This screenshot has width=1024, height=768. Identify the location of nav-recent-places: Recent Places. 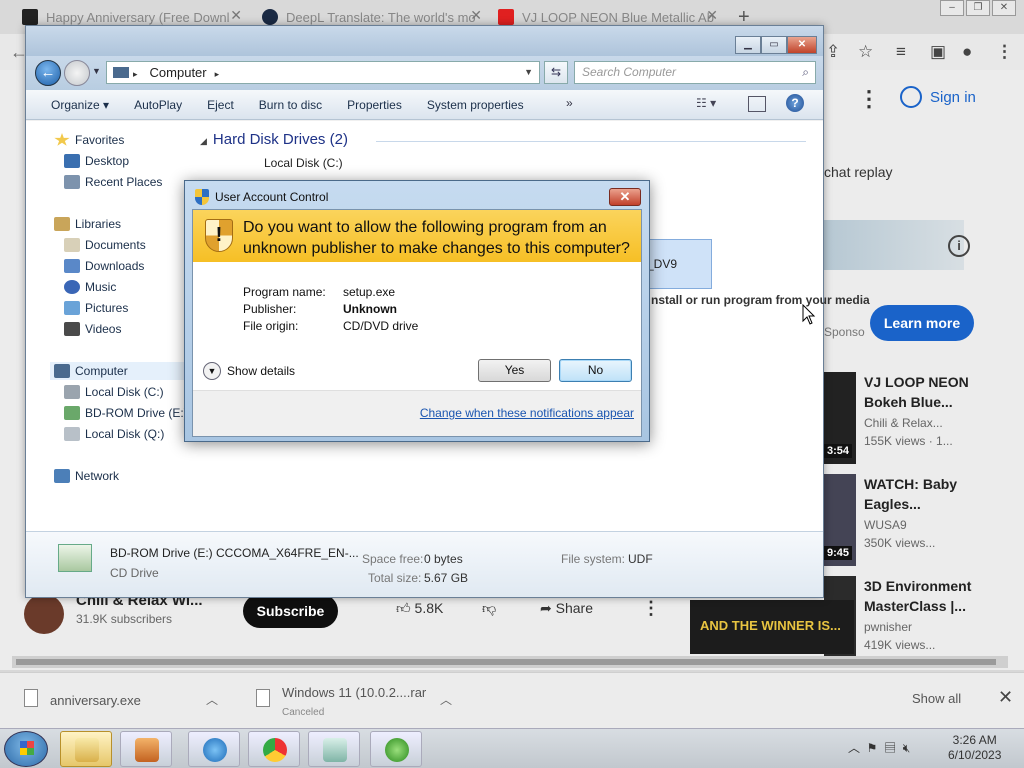
(113, 182).